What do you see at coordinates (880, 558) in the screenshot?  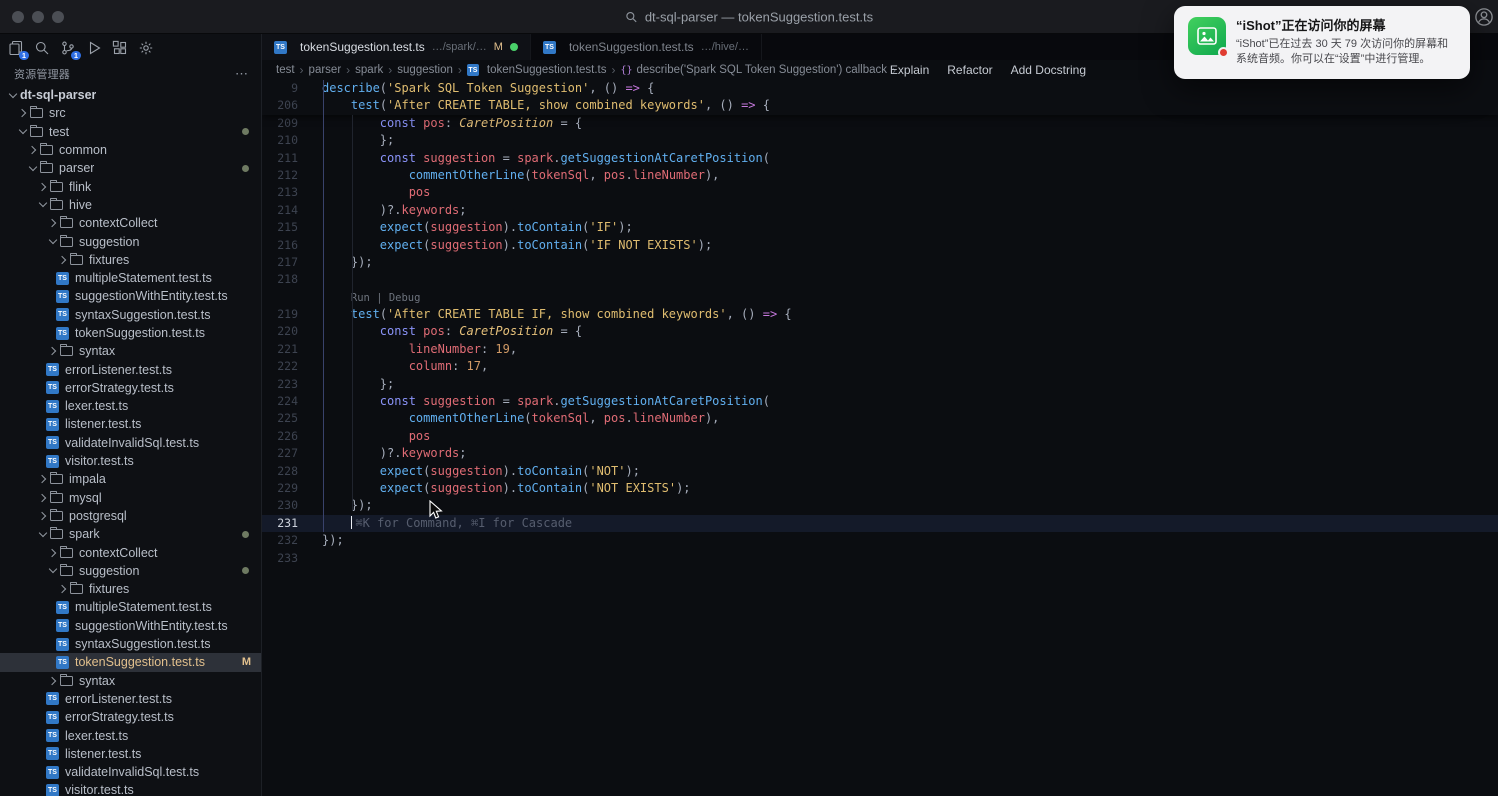 I see `code-line-233: 233` at bounding box center [880, 558].